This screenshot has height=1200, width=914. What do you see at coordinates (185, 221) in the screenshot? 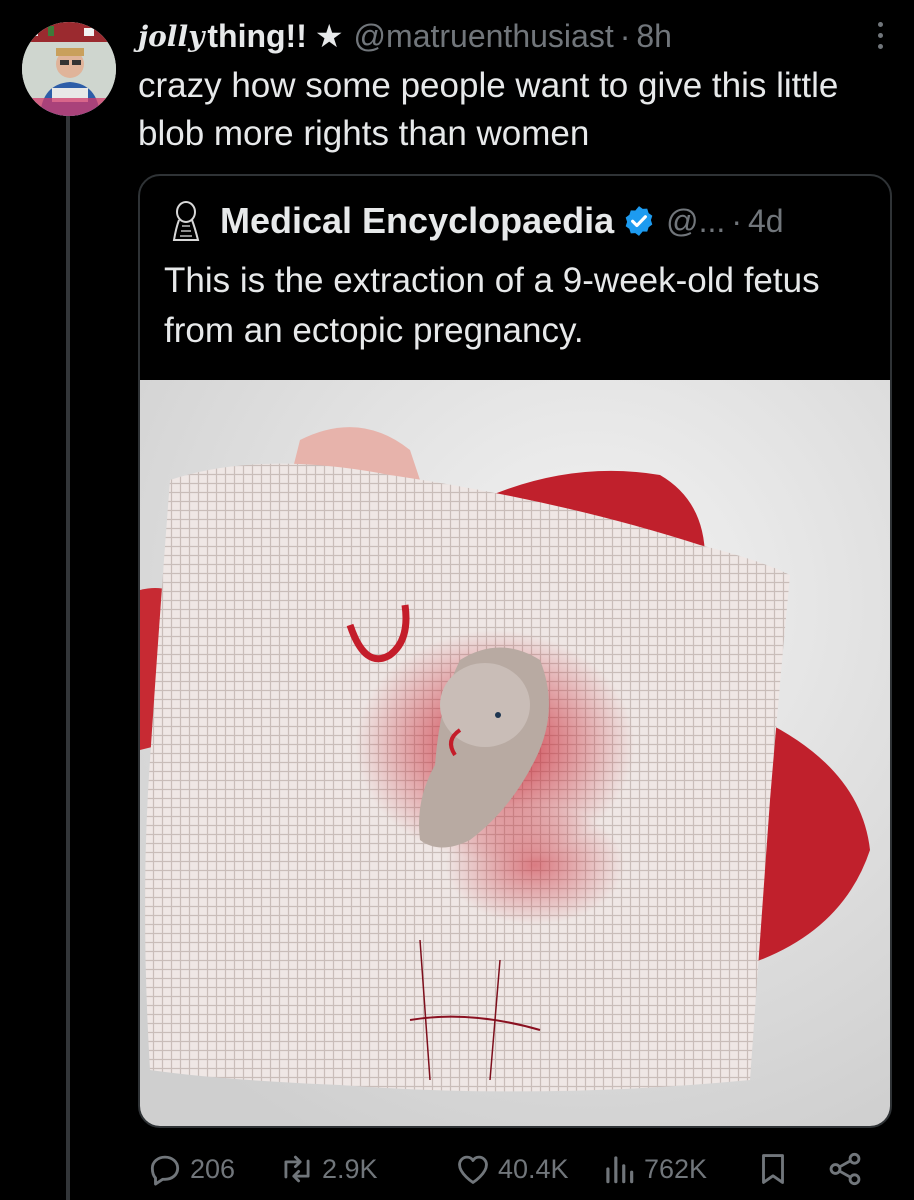
I see `quoted-avatar-icon` at bounding box center [185, 221].